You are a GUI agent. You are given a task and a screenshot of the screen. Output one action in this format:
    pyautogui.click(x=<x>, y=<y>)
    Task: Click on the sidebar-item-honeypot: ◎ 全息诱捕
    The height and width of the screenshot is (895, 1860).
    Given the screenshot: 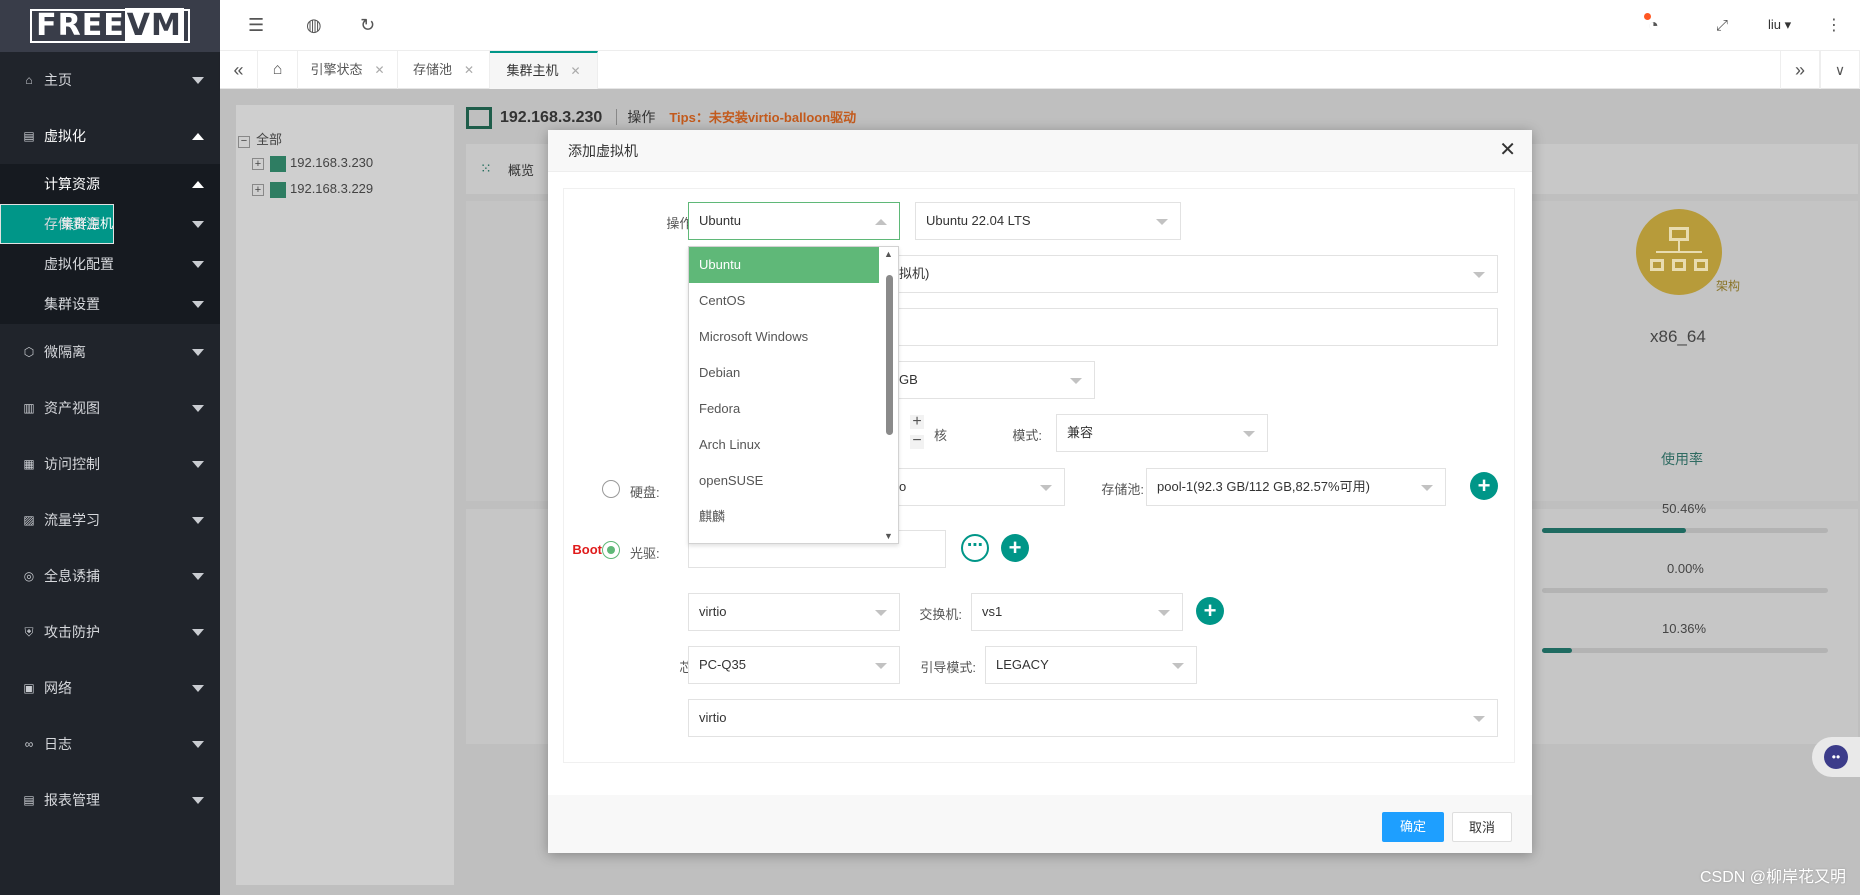 What is the action you would take?
    pyautogui.click(x=110, y=576)
    